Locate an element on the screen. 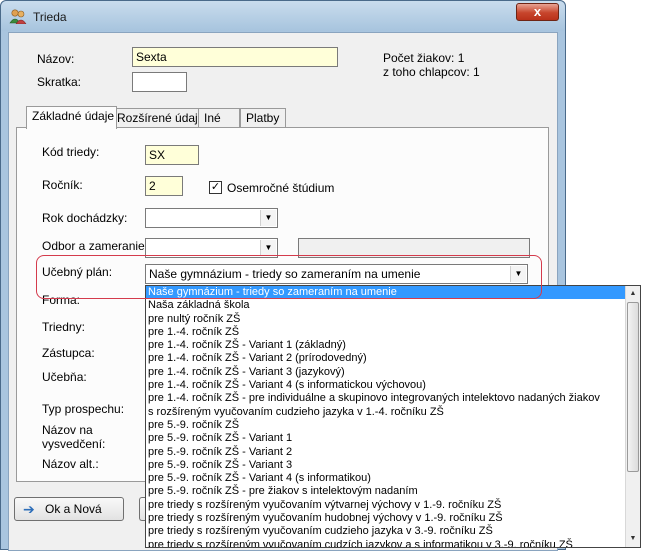  close-button: x is located at coordinates (537, 12).